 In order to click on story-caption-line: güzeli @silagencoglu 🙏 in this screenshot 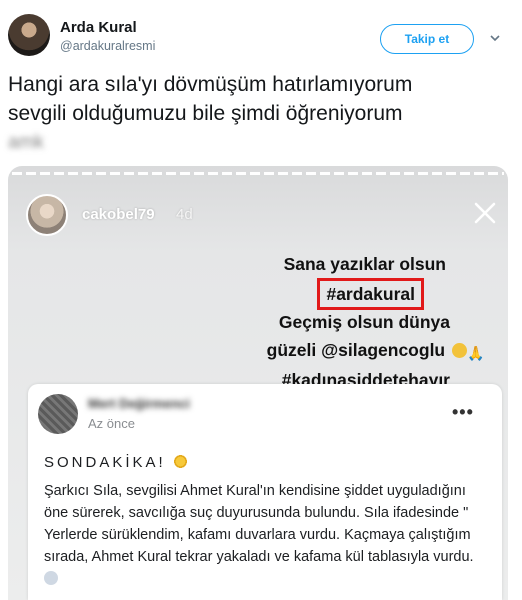, I will do `click(375, 350)`.